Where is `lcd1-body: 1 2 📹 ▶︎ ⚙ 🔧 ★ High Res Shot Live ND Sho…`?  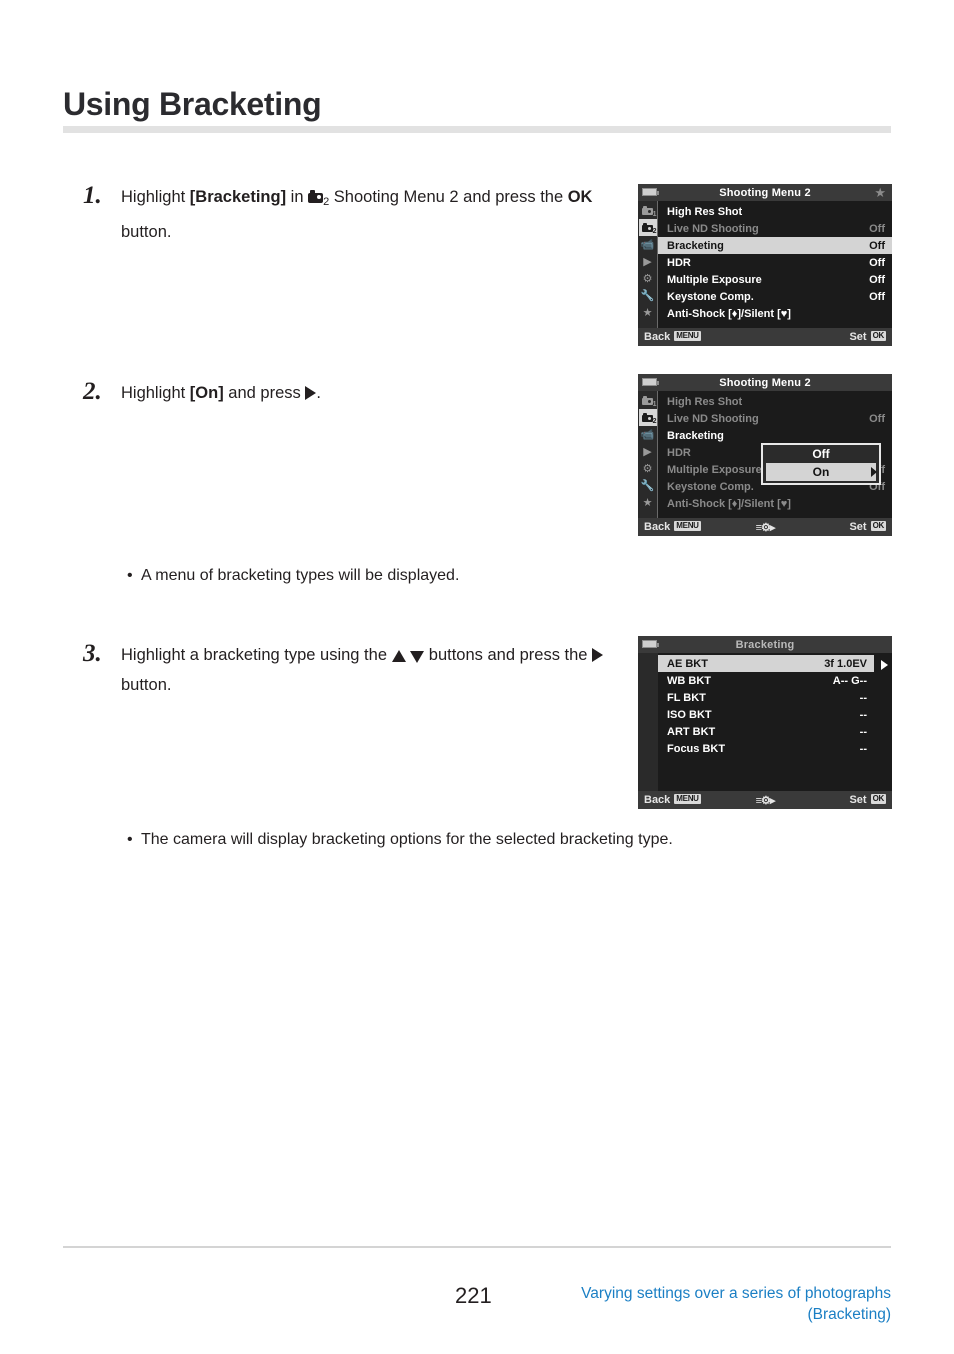 lcd1-body: 1 2 📹 ▶︎ ⚙ 🔧 ★ High Res Shot Live ND Sho… is located at coordinates (765, 264).